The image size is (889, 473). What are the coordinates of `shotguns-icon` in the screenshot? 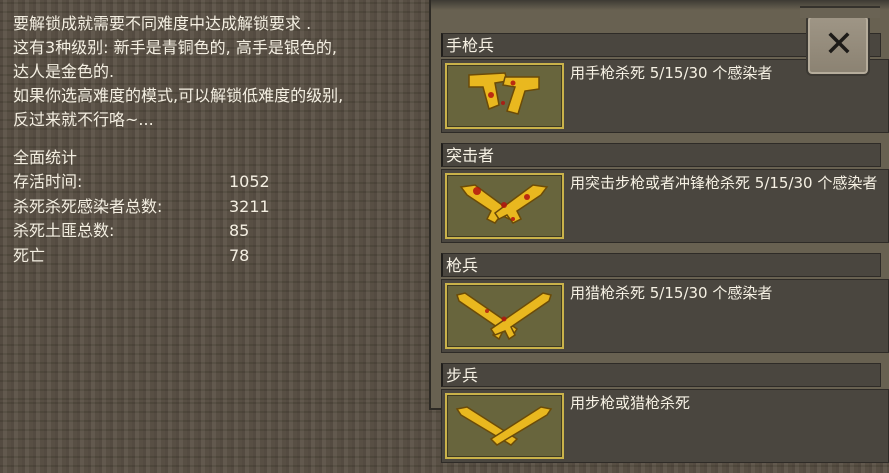 It's located at (504, 316).